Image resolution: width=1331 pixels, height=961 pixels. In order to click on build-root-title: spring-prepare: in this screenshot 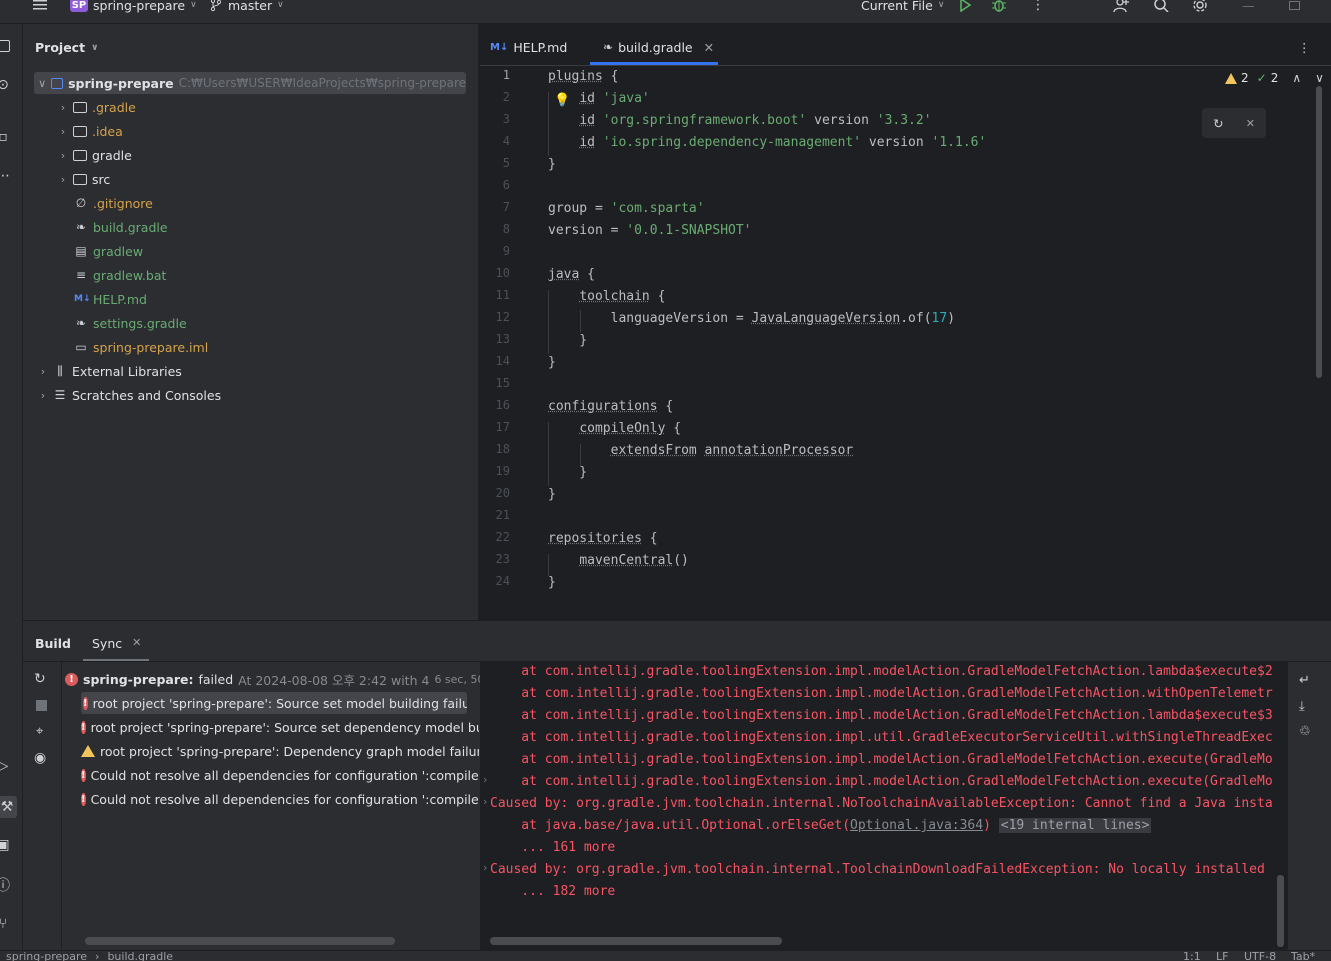, I will do `click(138, 679)`.